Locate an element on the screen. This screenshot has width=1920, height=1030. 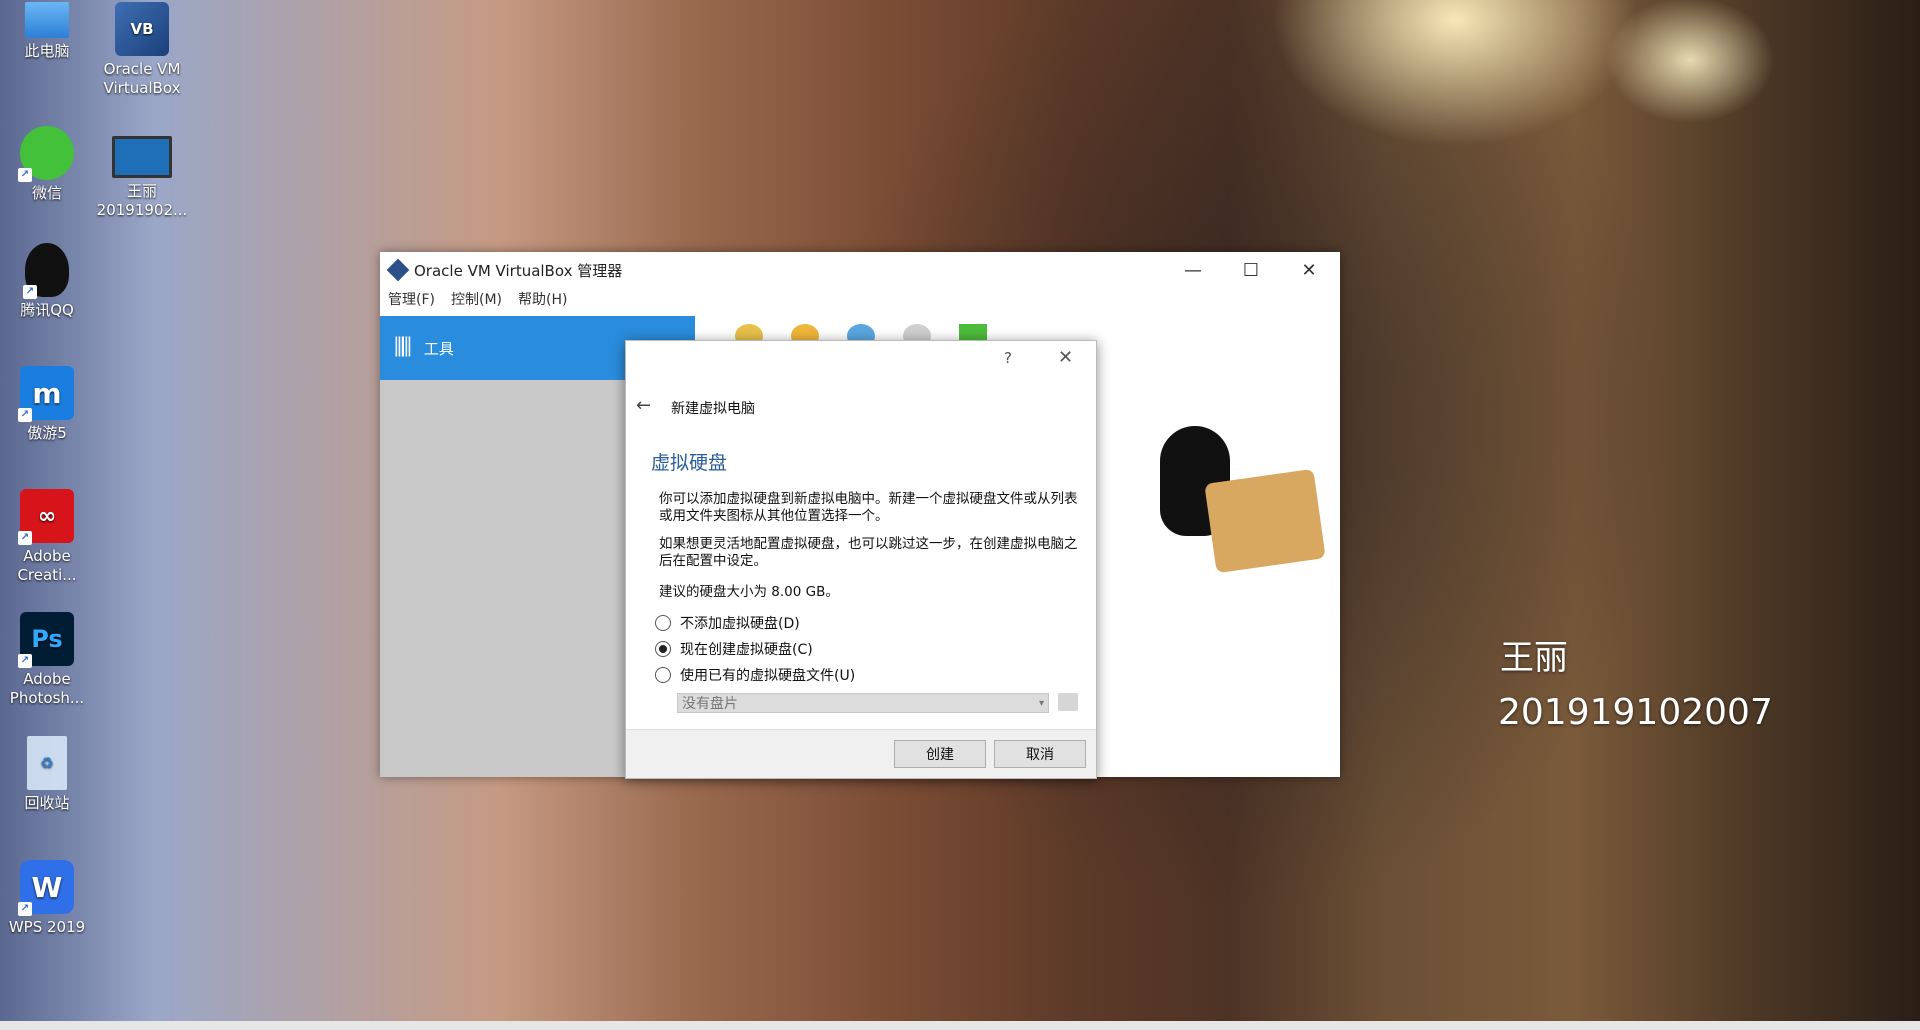
desktop-icon-recycle-bin: ♻ 回收站 is located at coordinates (47, 774).